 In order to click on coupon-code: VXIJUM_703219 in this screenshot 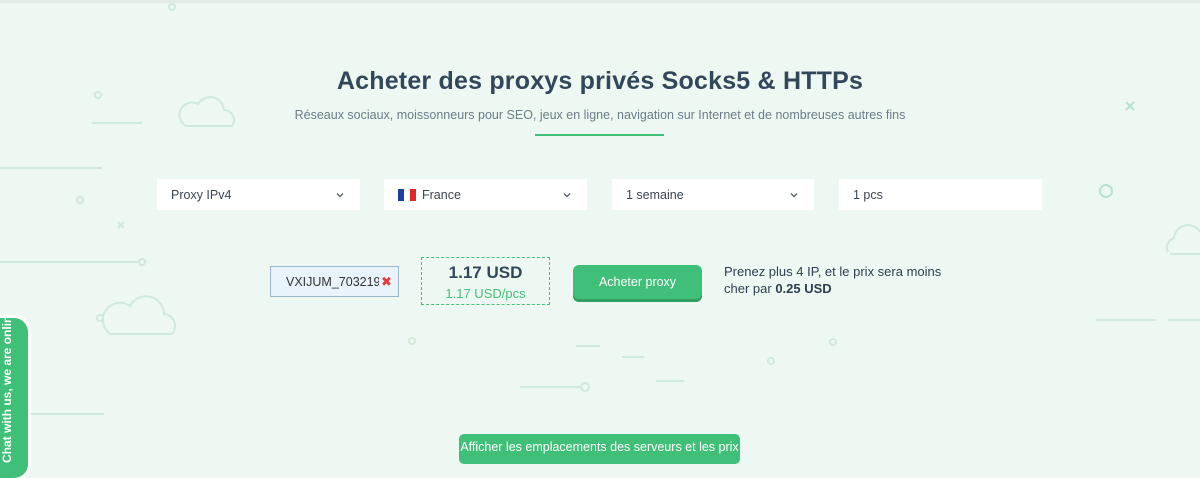, I will do `click(332, 281)`.